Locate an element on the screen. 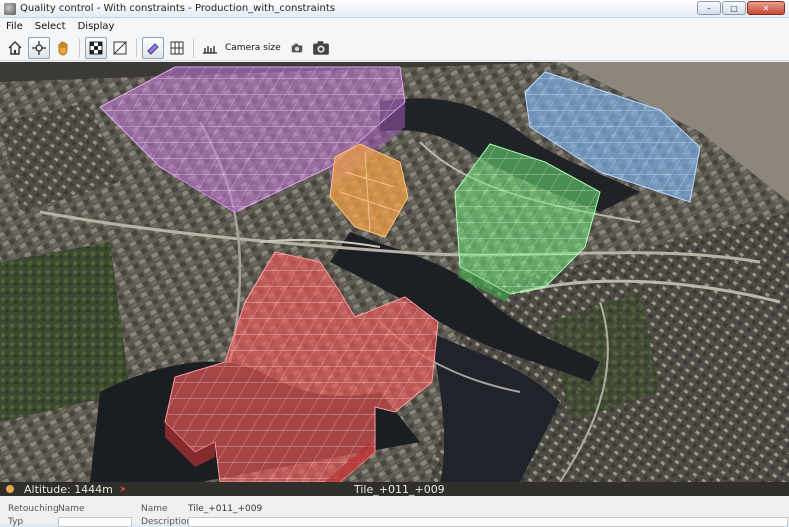 This screenshot has height=527, width=789. checker-button is located at coordinates (96, 47).